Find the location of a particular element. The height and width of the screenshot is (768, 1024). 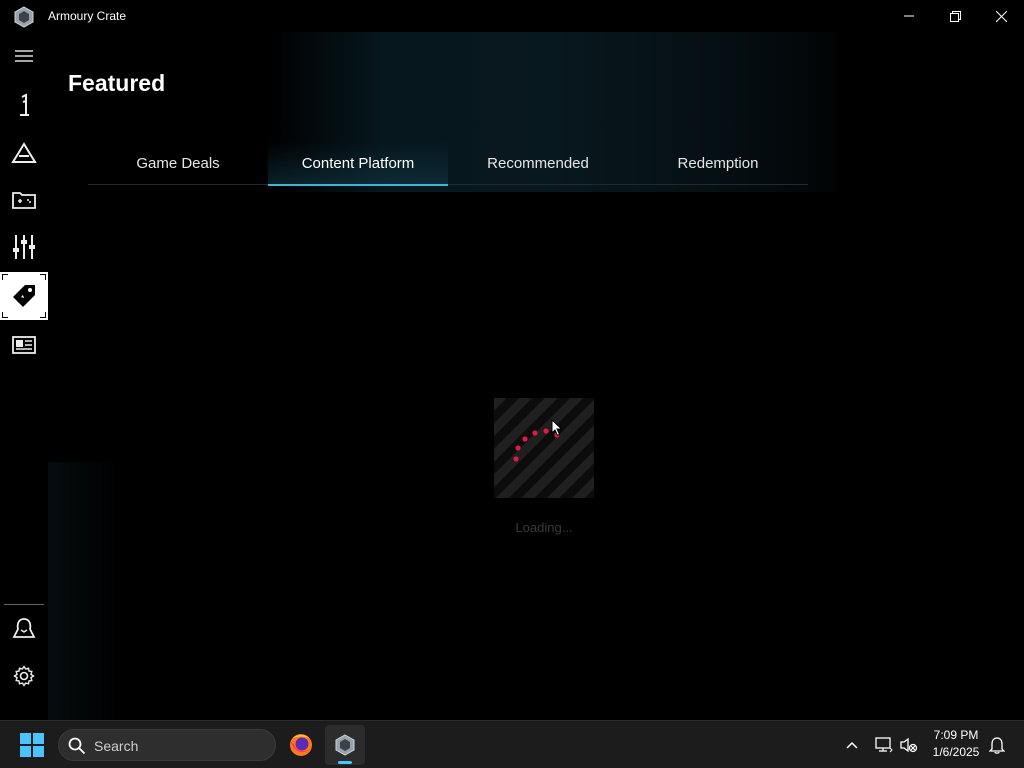

home-1-icon is located at coordinates (24, 104).